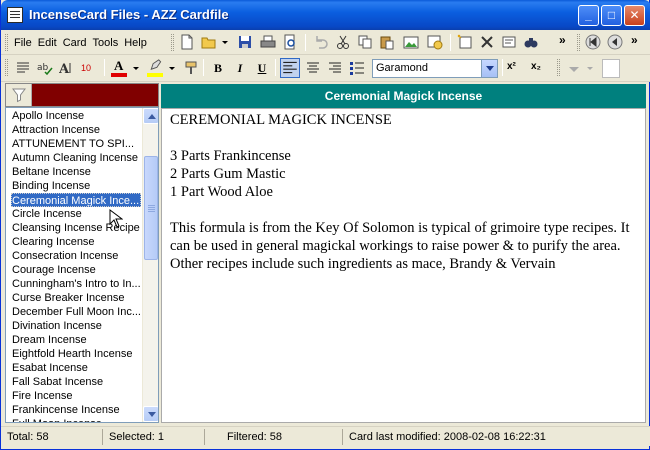  What do you see at coordinates (511, 66) in the screenshot?
I see `superscript-button: x²` at bounding box center [511, 66].